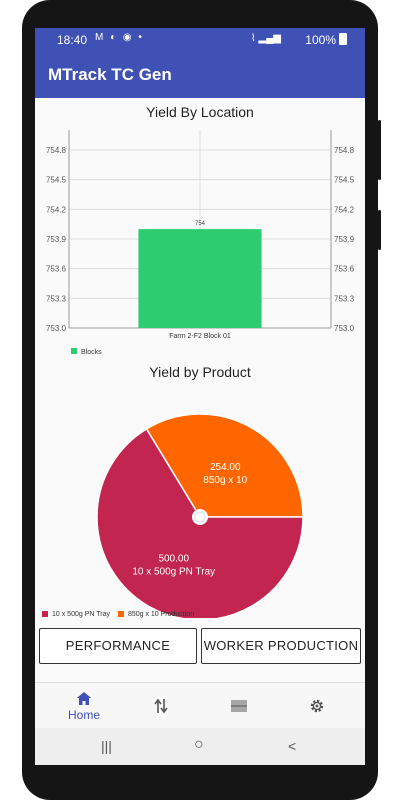 Image resolution: width=400 pixels, height=800 pixels. What do you see at coordinates (320, 40) in the screenshot?
I see `battery-percent: 100%` at bounding box center [320, 40].